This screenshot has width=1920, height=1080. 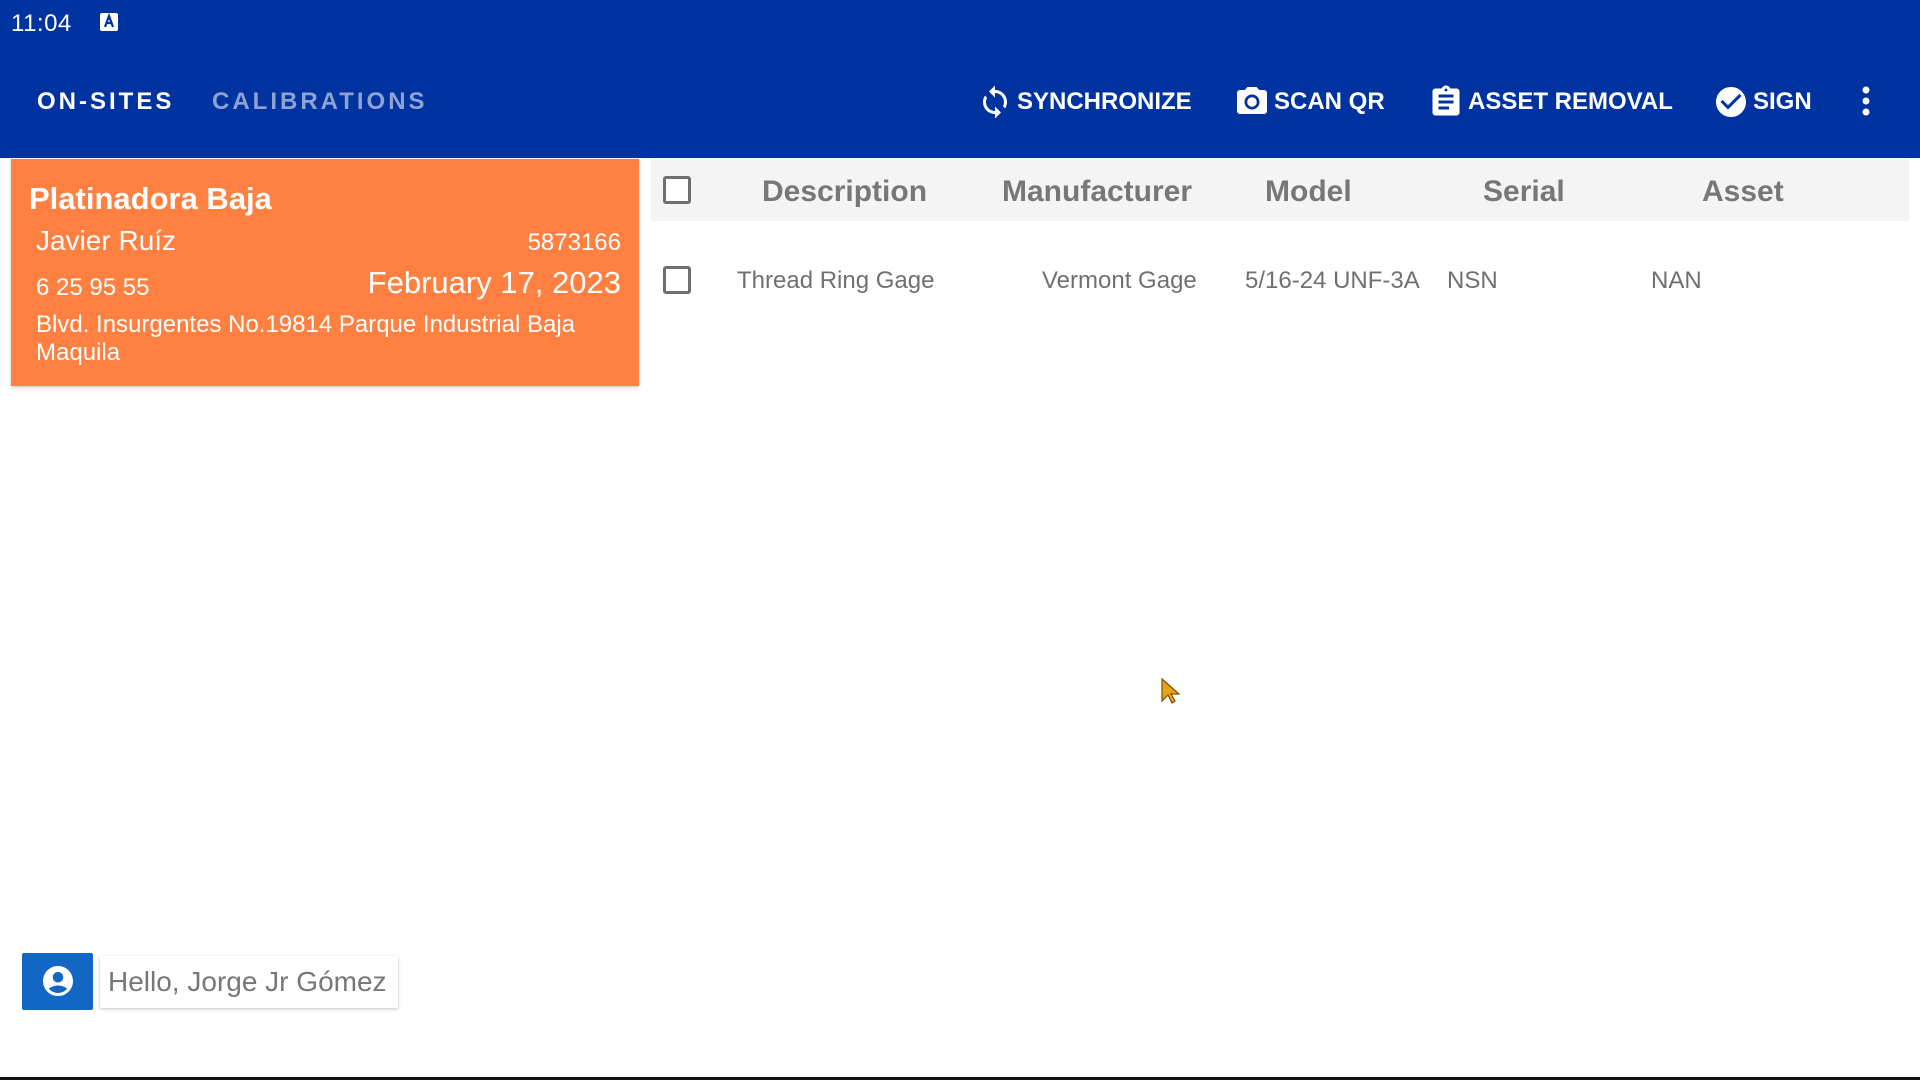 I want to click on column-header-manufacturer: Manufacturer, so click(x=1097, y=191).